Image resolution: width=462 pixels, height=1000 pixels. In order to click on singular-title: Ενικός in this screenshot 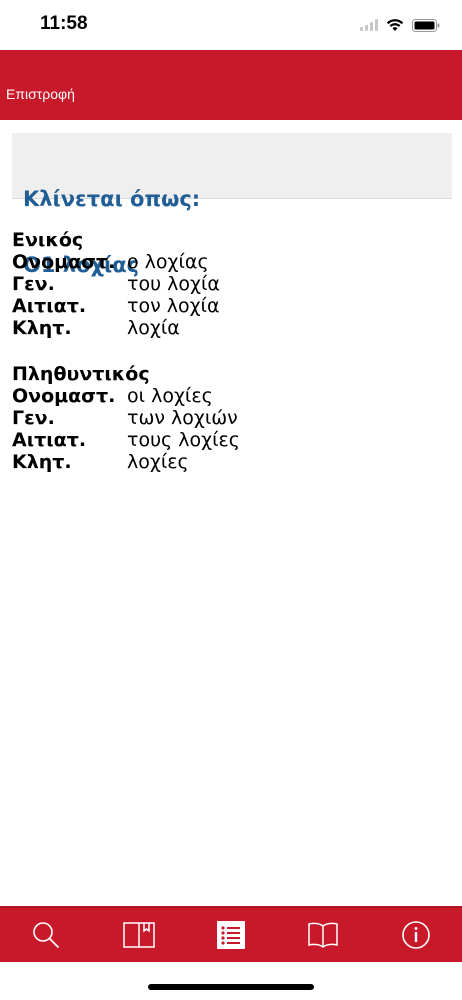, I will do `click(48, 240)`.